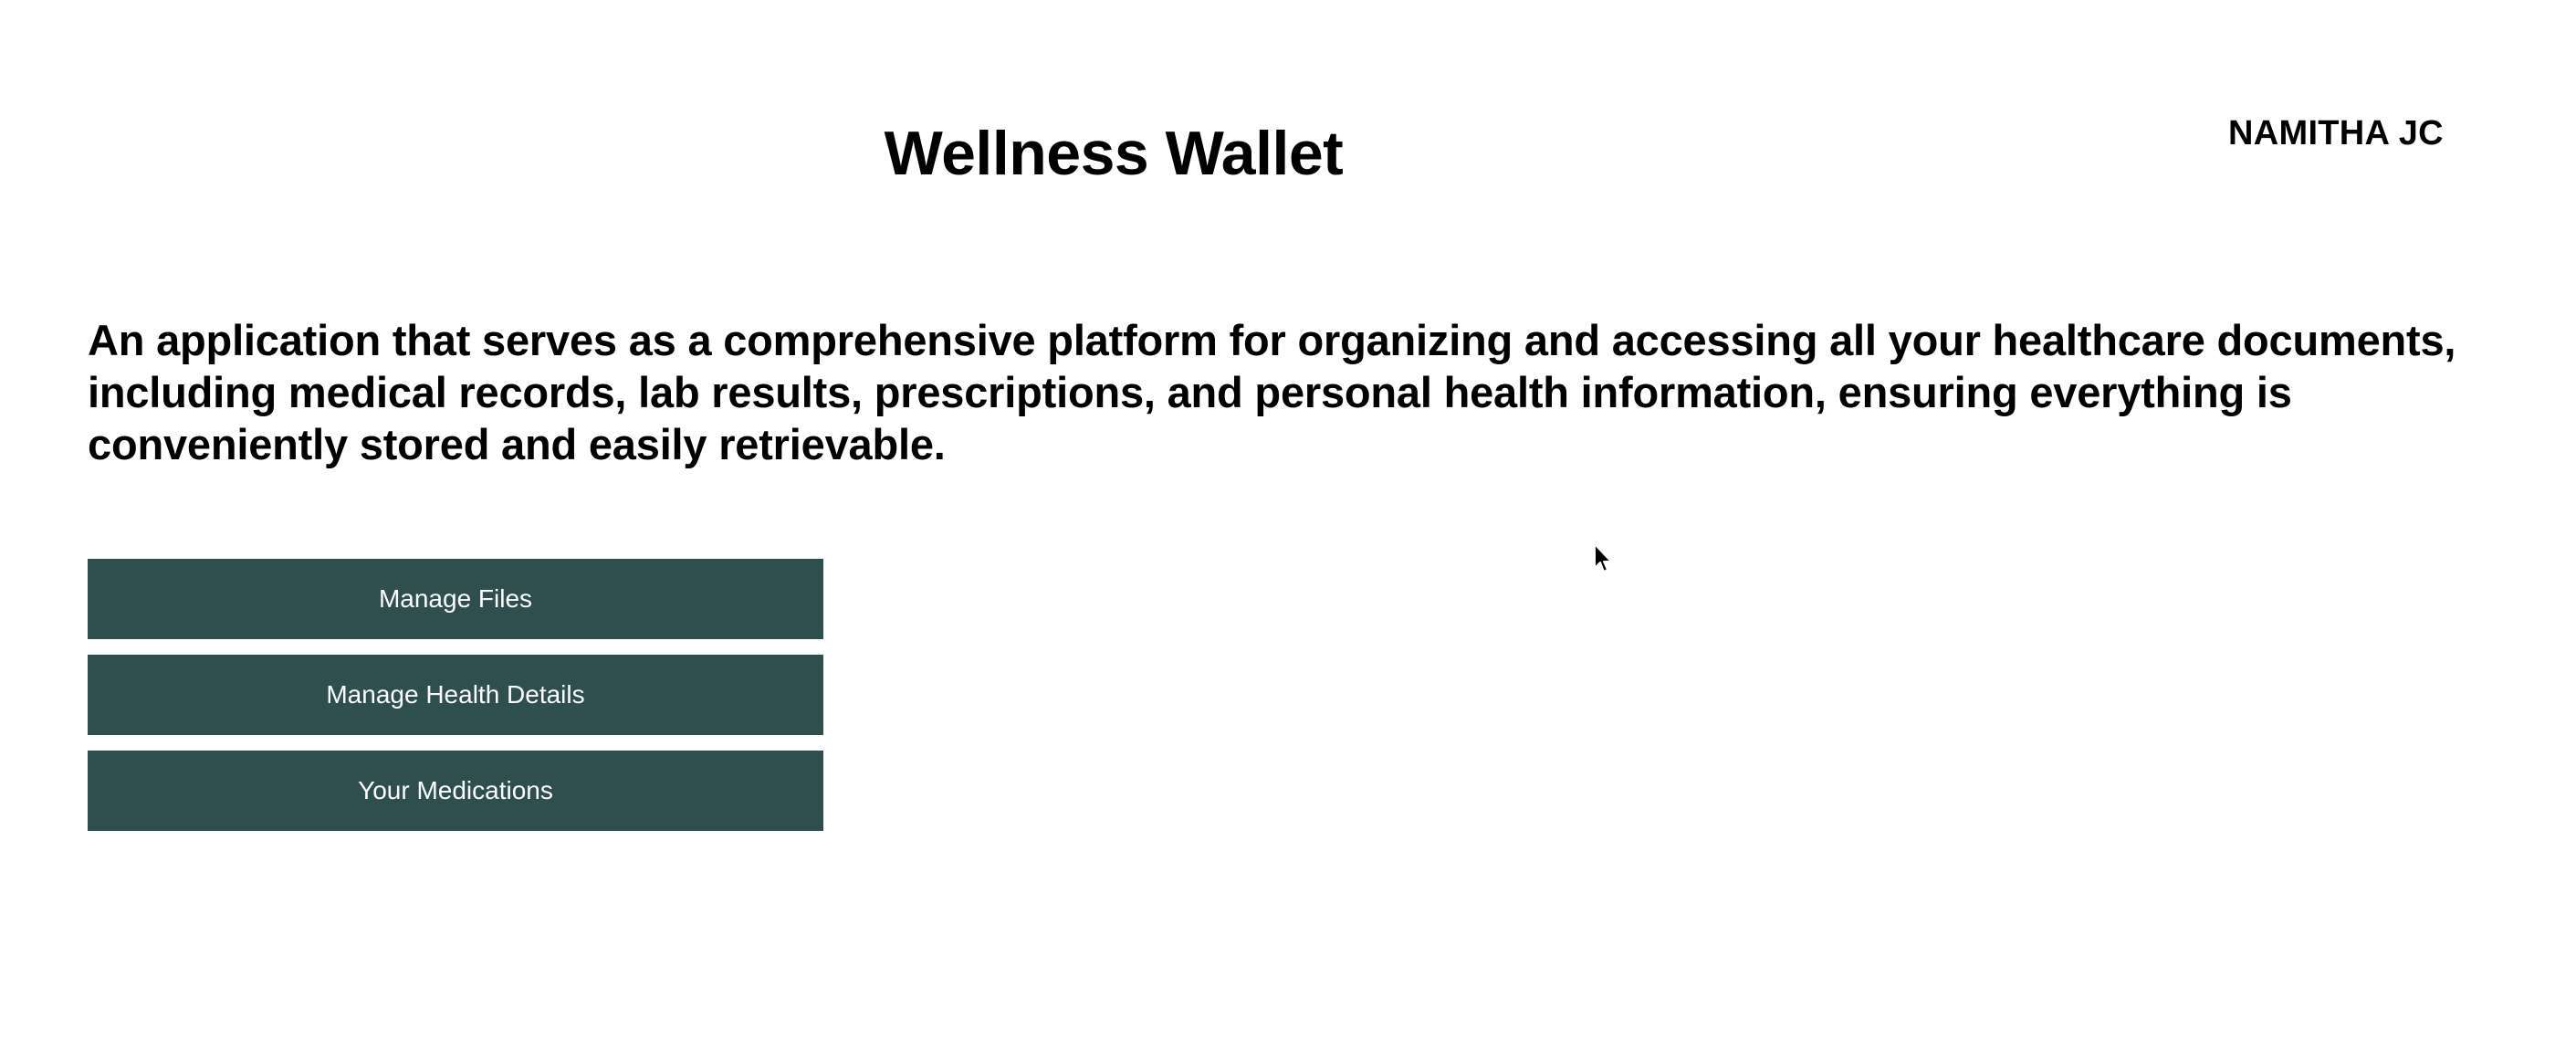 The width and height of the screenshot is (2576, 1040). I want to click on user-name: NAMITHA JC, so click(2336, 133).